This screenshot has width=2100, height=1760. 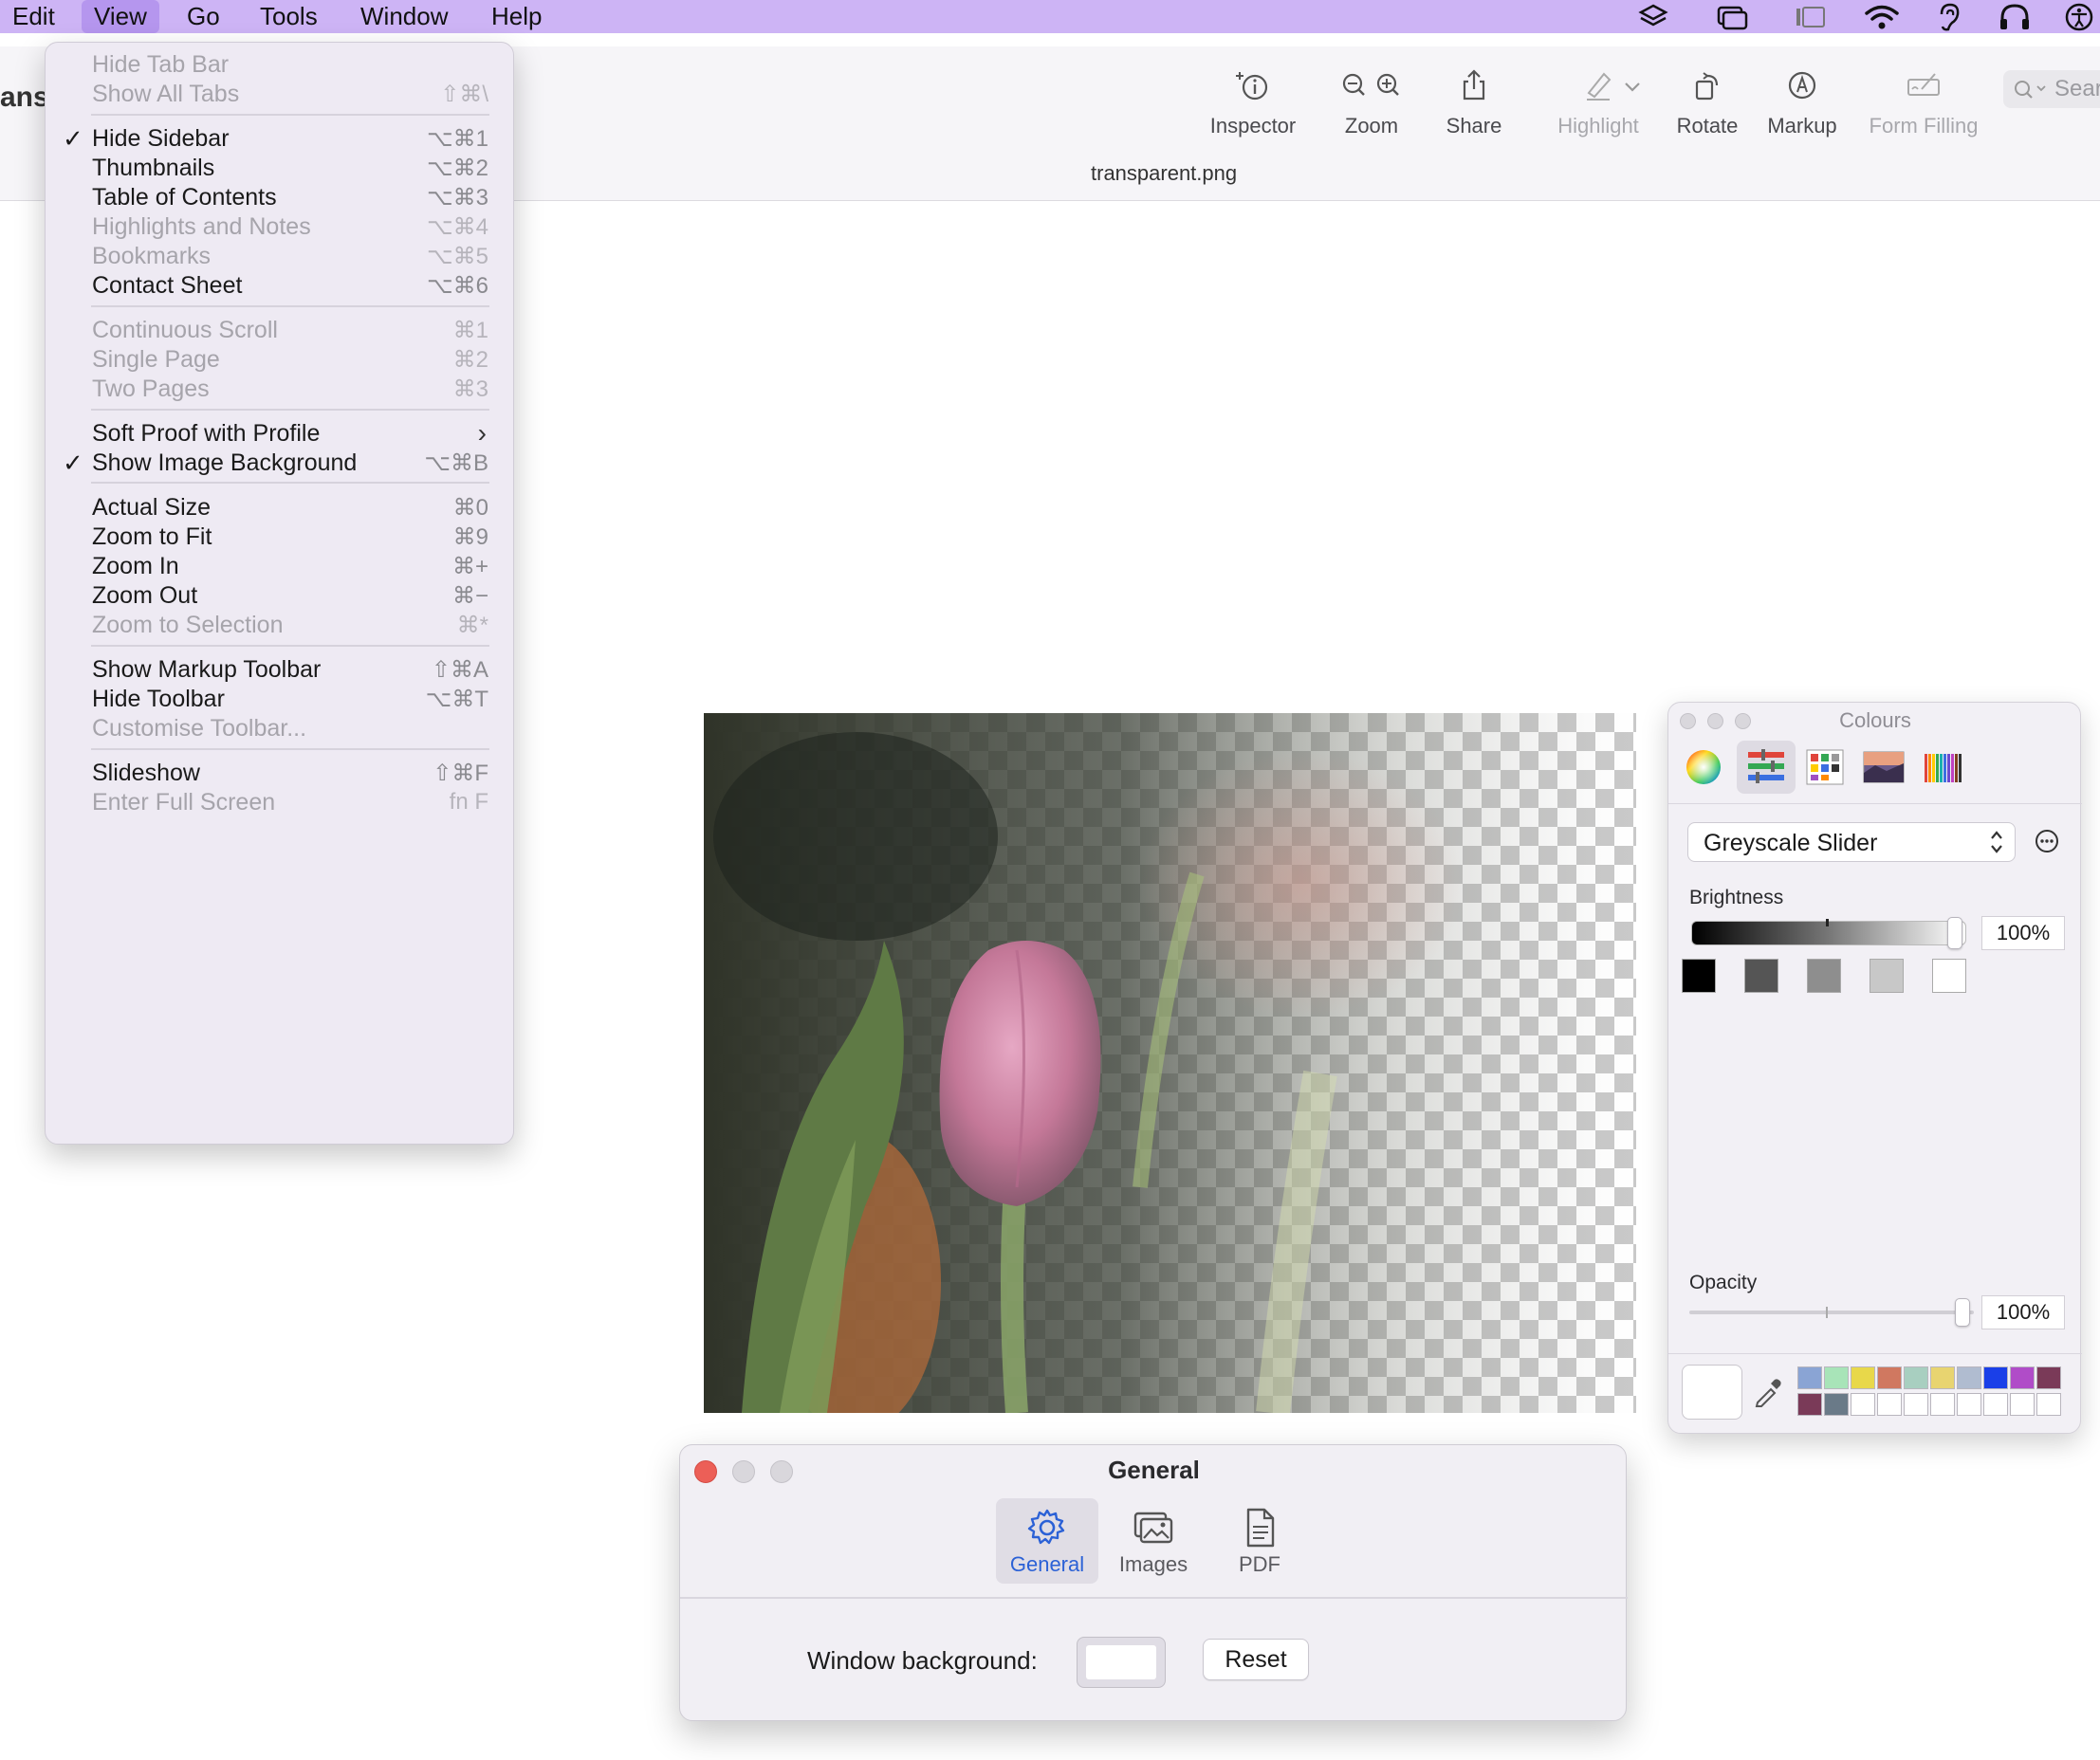 I want to click on menu-item-shortcut: ⌥⌘4, so click(x=457, y=227).